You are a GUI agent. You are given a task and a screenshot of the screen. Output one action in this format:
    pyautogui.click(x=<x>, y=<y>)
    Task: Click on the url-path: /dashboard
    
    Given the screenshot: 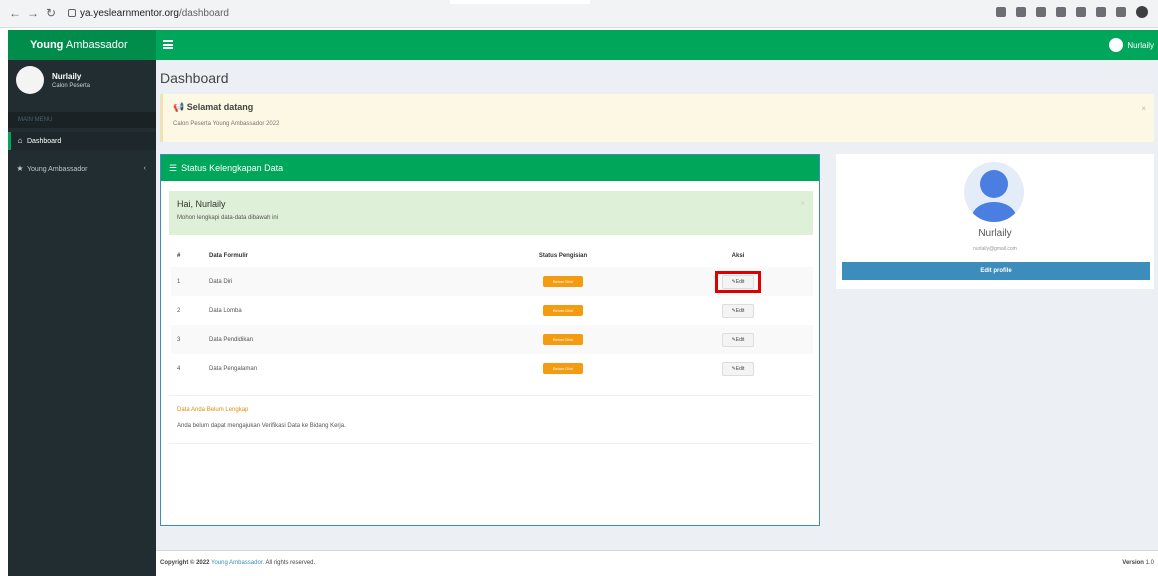 What is the action you would take?
    pyautogui.click(x=203, y=13)
    